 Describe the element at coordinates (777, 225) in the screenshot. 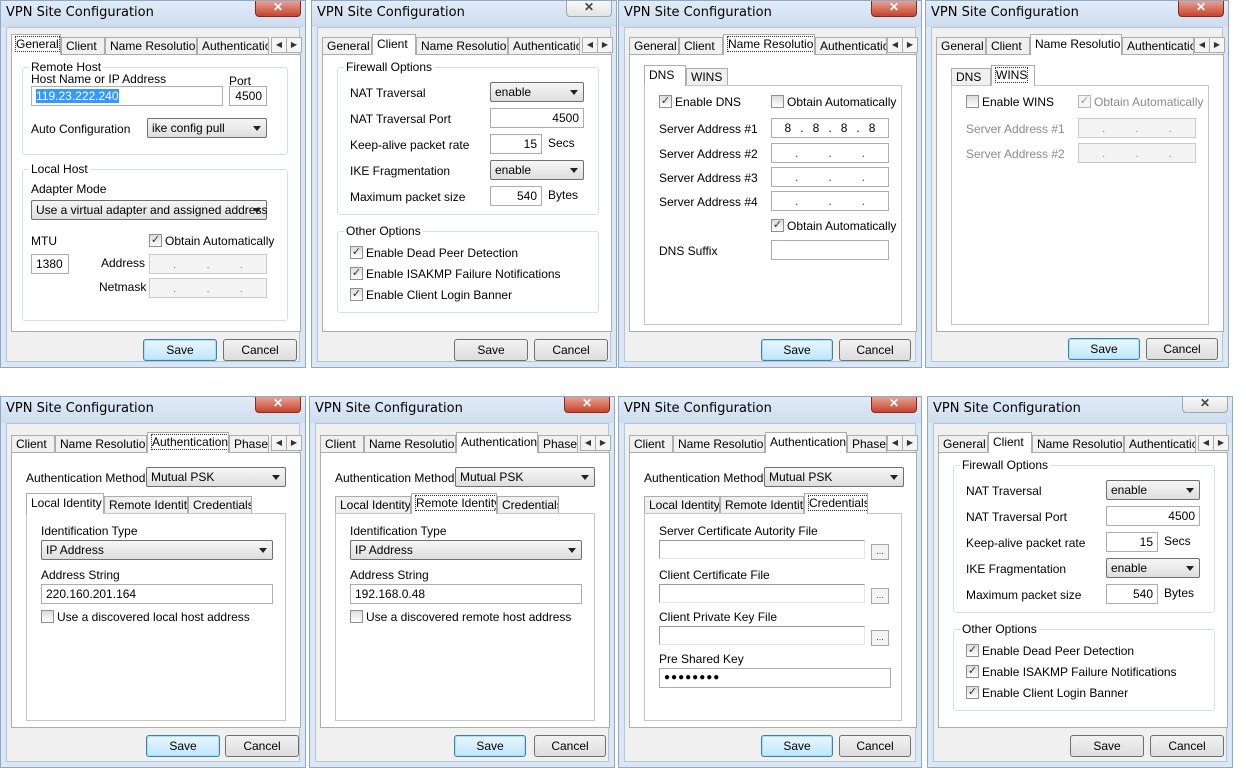

I see `obtain-auto2-checkbox: ✓` at that location.